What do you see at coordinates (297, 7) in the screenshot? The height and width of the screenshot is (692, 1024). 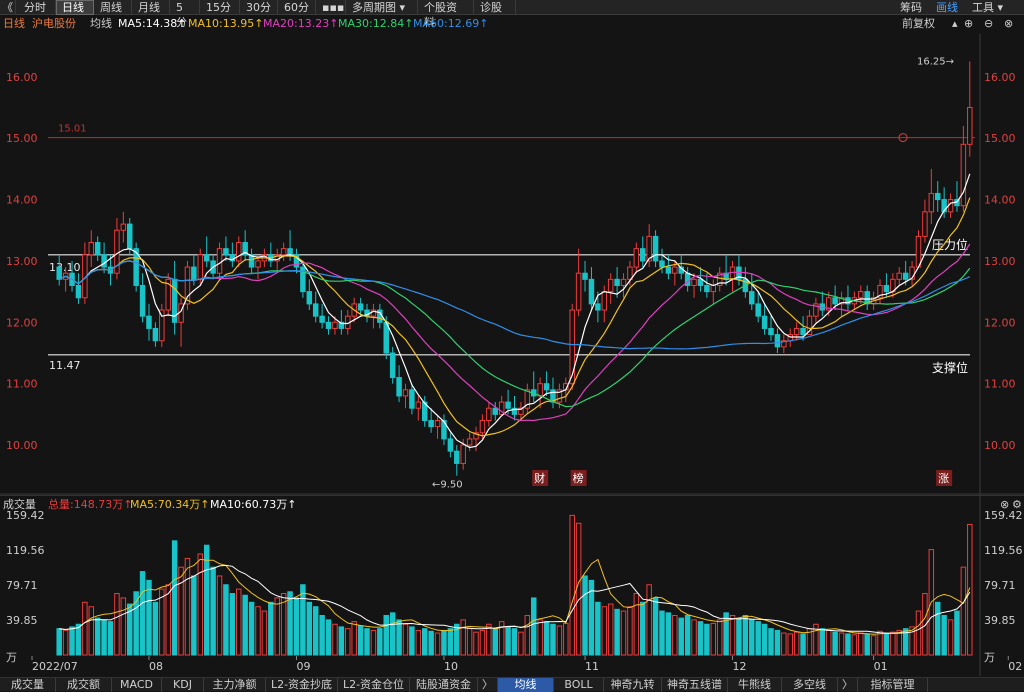 I see `period-button-7: 60分` at bounding box center [297, 7].